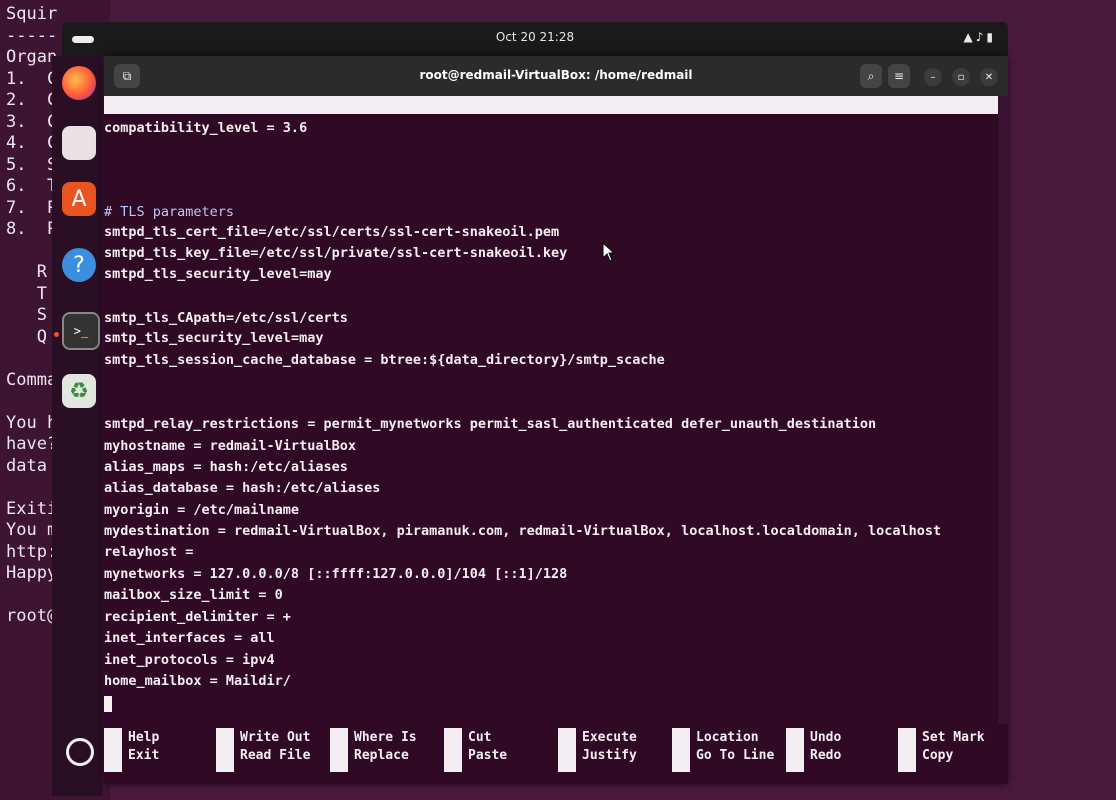 The height and width of the screenshot is (800, 1116). I want to click on firefox-icon, so click(79, 83).